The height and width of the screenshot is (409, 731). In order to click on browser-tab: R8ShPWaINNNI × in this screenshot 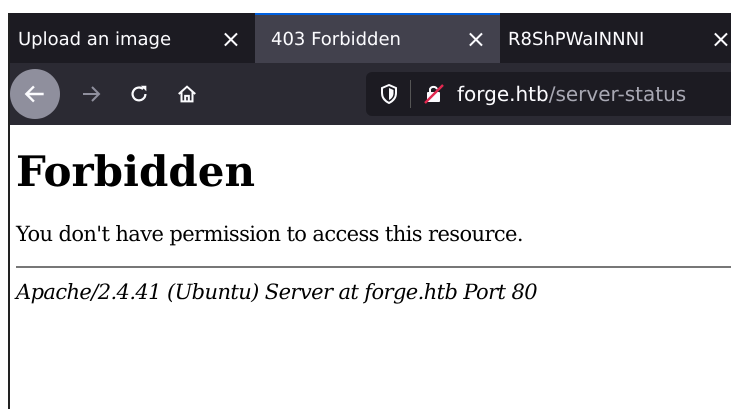, I will do `click(615, 38)`.